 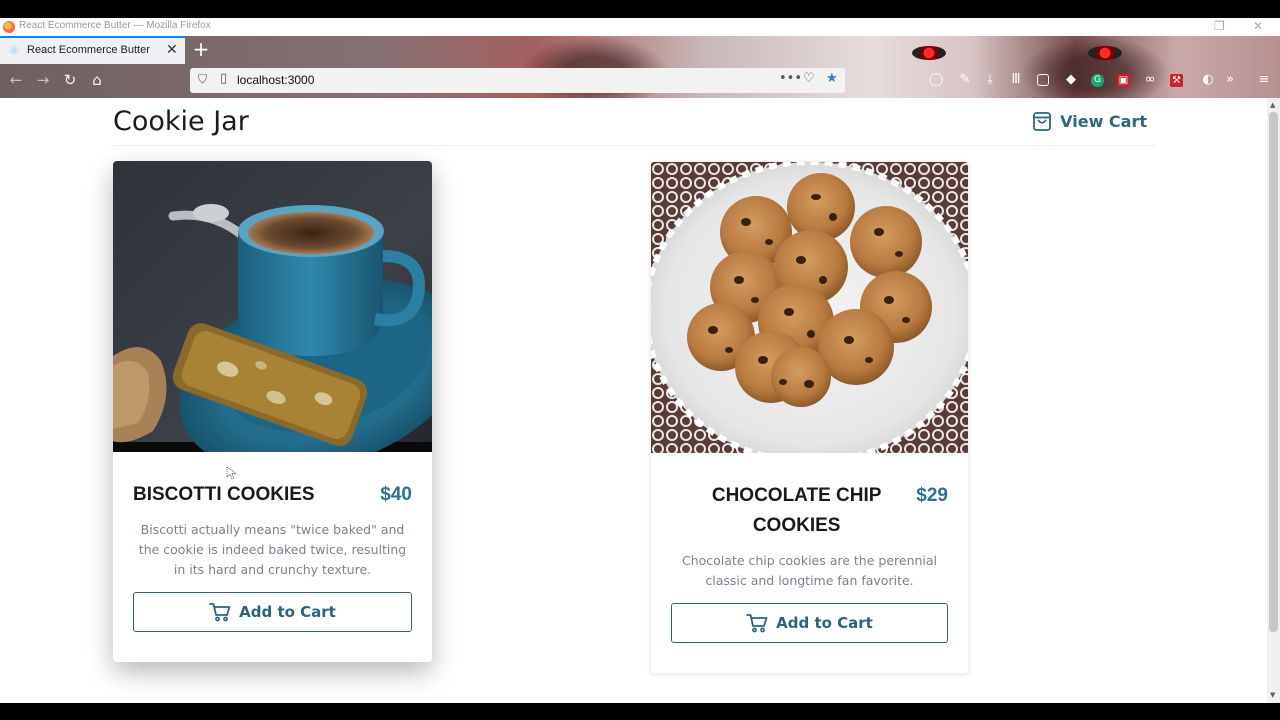 What do you see at coordinates (1264, 80) in the screenshot?
I see `hamburger-menu-icon: ≡` at bounding box center [1264, 80].